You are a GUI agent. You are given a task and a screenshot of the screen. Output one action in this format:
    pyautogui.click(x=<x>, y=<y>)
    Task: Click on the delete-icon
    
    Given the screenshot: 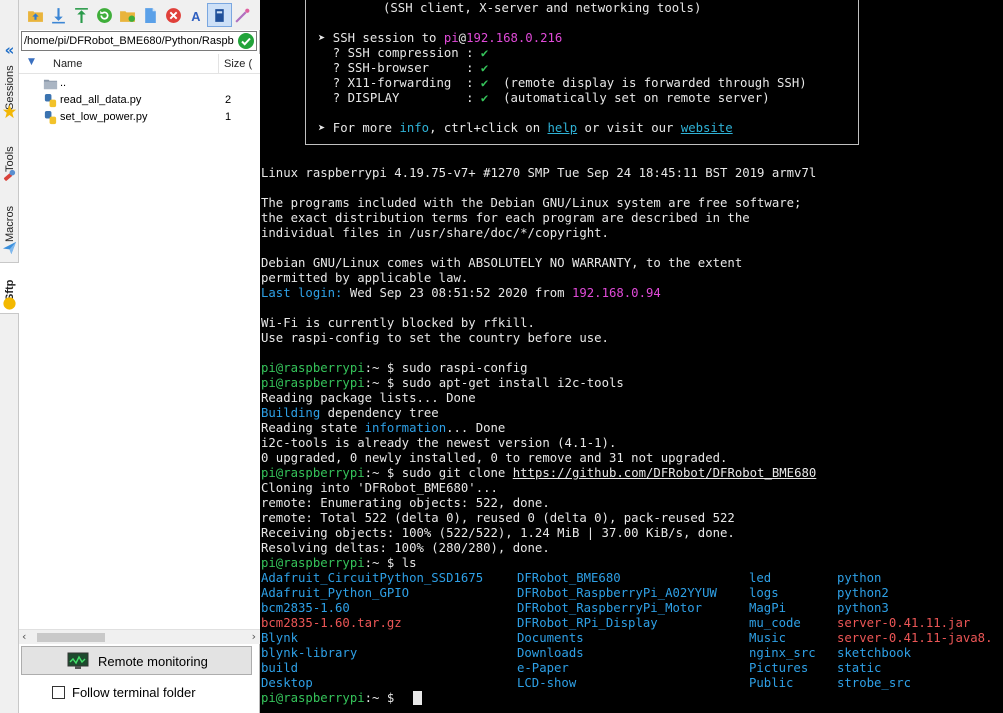 What is the action you would take?
    pyautogui.click(x=173, y=15)
    